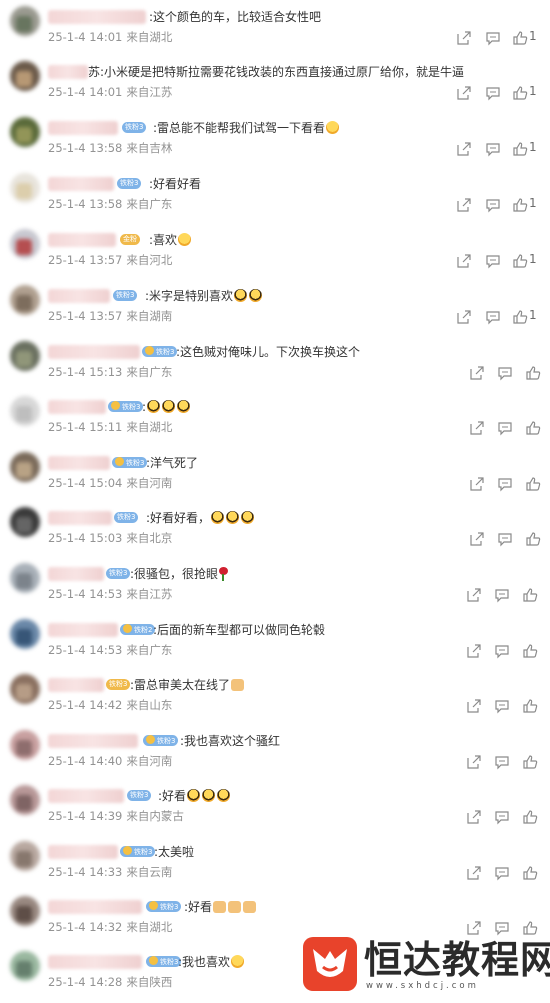  Describe the element at coordinates (200, 518) in the screenshot. I see `comment-text: :好看好看，` at that location.